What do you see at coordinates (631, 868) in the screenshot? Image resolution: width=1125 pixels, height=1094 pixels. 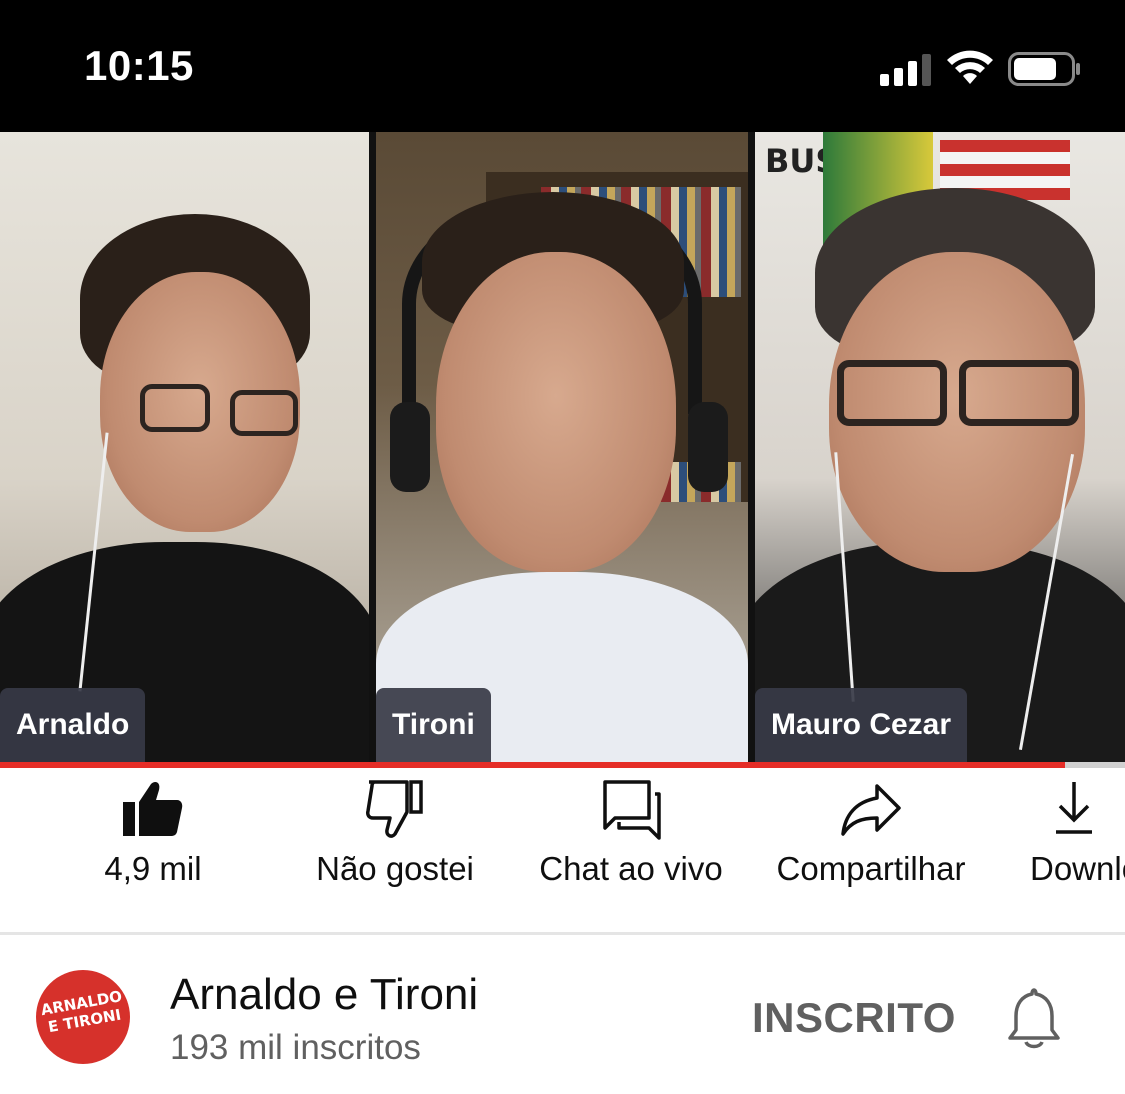 I see `live-chat-label: Chat ao vivo` at bounding box center [631, 868].